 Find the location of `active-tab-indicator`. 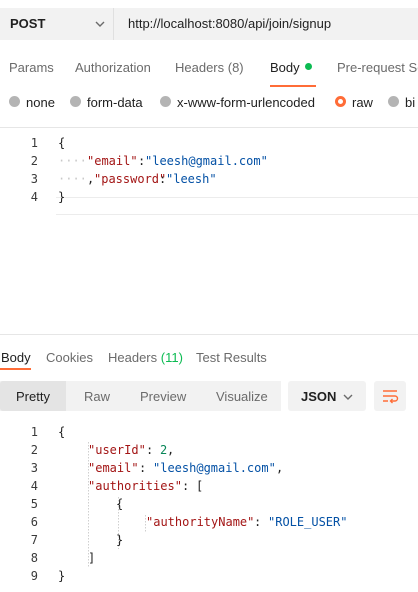

active-tab-indicator is located at coordinates (293, 86).